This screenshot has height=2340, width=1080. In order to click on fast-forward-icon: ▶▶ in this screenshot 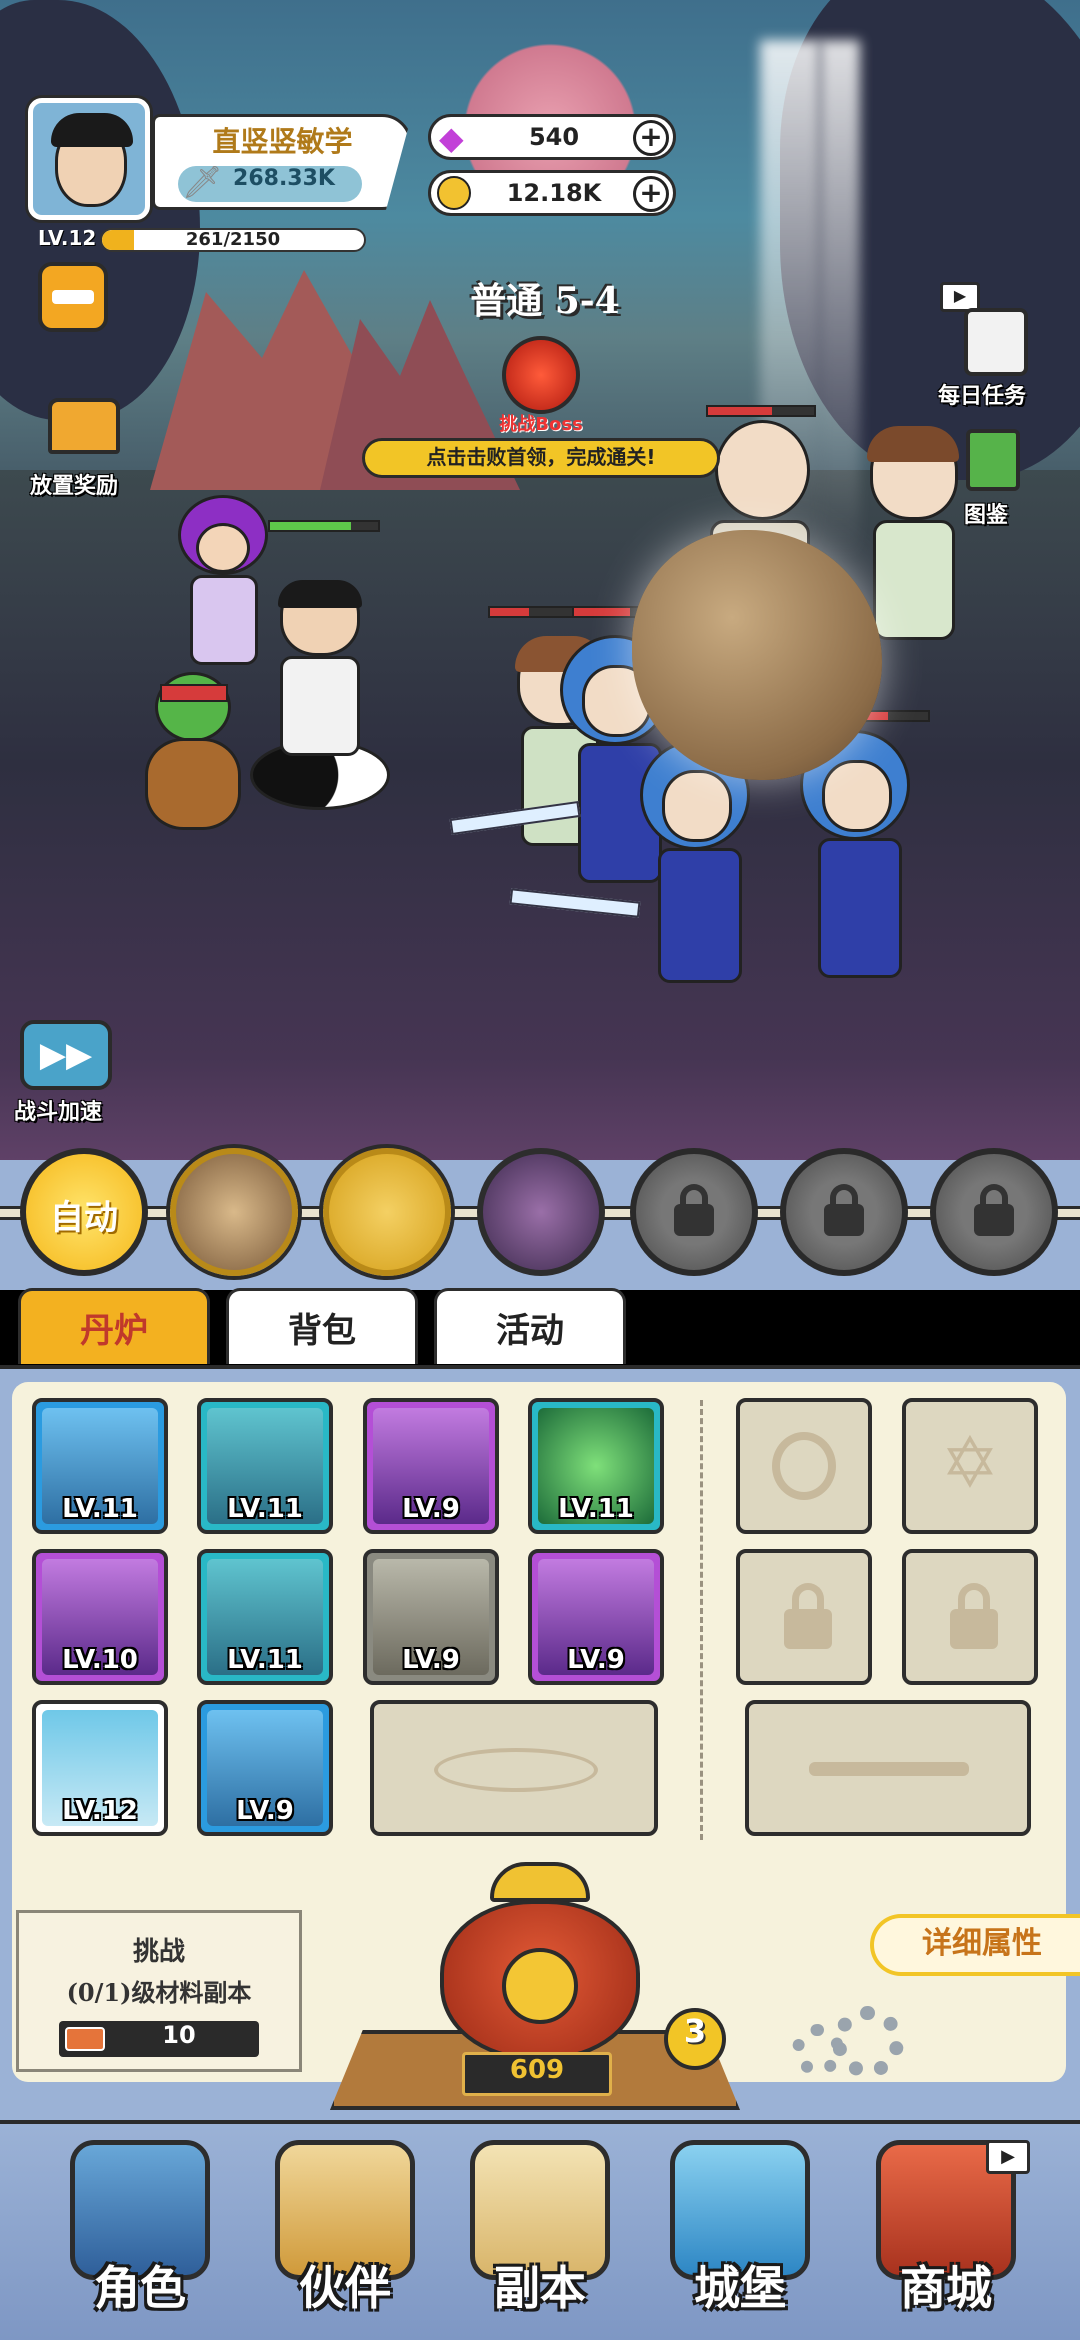, I will do `click(66, 1055)`.